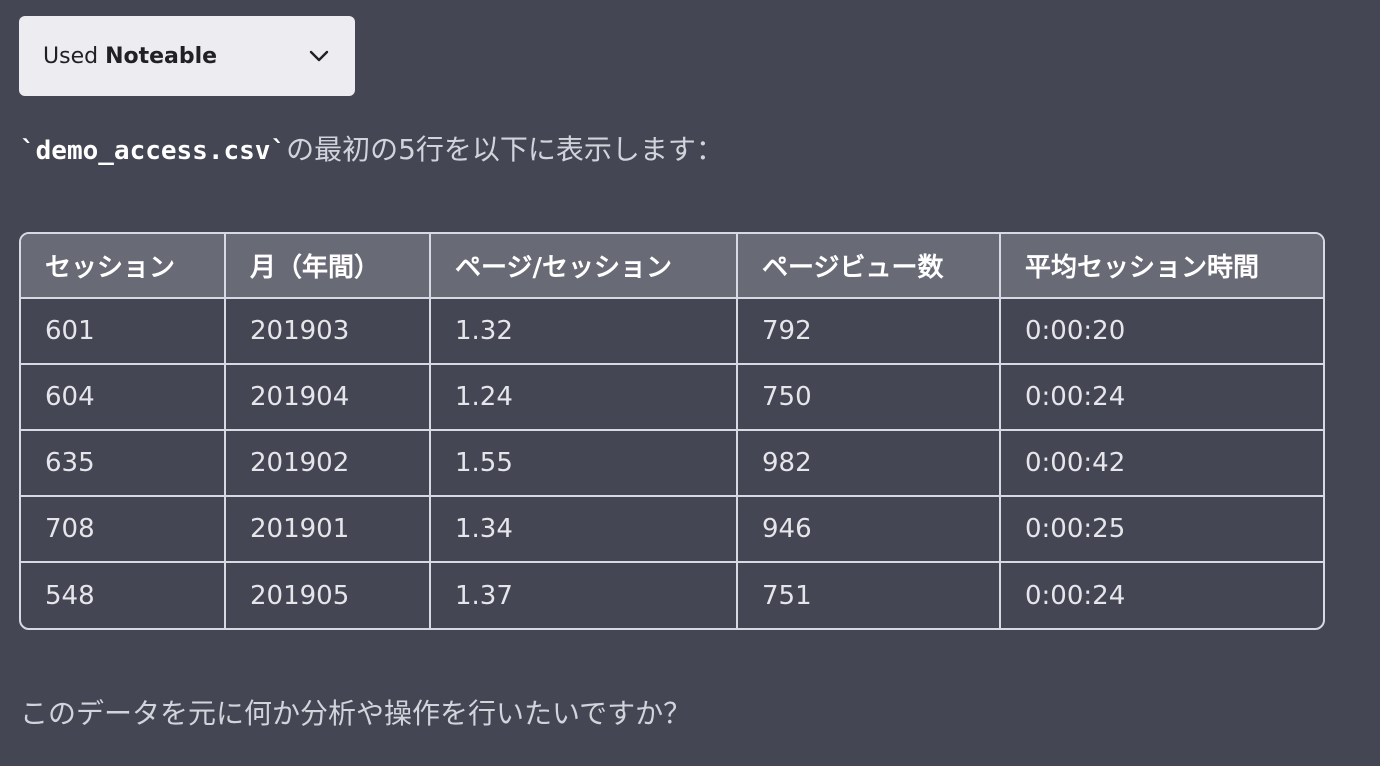 The image size is (1380, 766). Describe the element at coordinates (505, 149) in the screenshot. I see `intro-sentence: の最初の5行を以下に表示します：` at that location.